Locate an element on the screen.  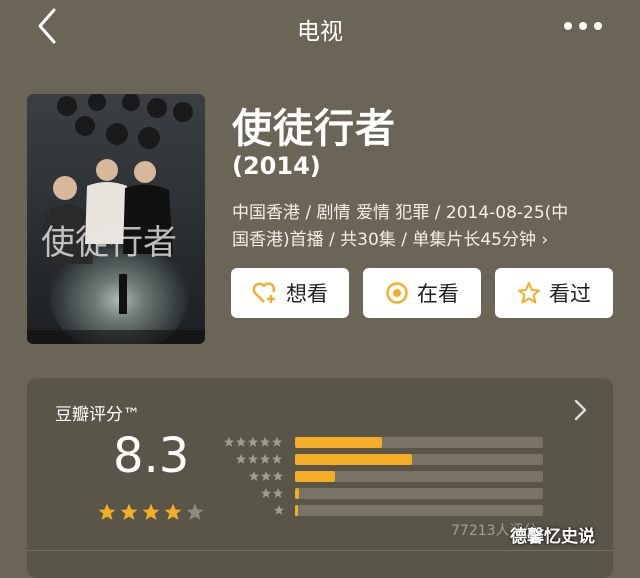
rating-detail-chevron is located at coordinates (581, 410).